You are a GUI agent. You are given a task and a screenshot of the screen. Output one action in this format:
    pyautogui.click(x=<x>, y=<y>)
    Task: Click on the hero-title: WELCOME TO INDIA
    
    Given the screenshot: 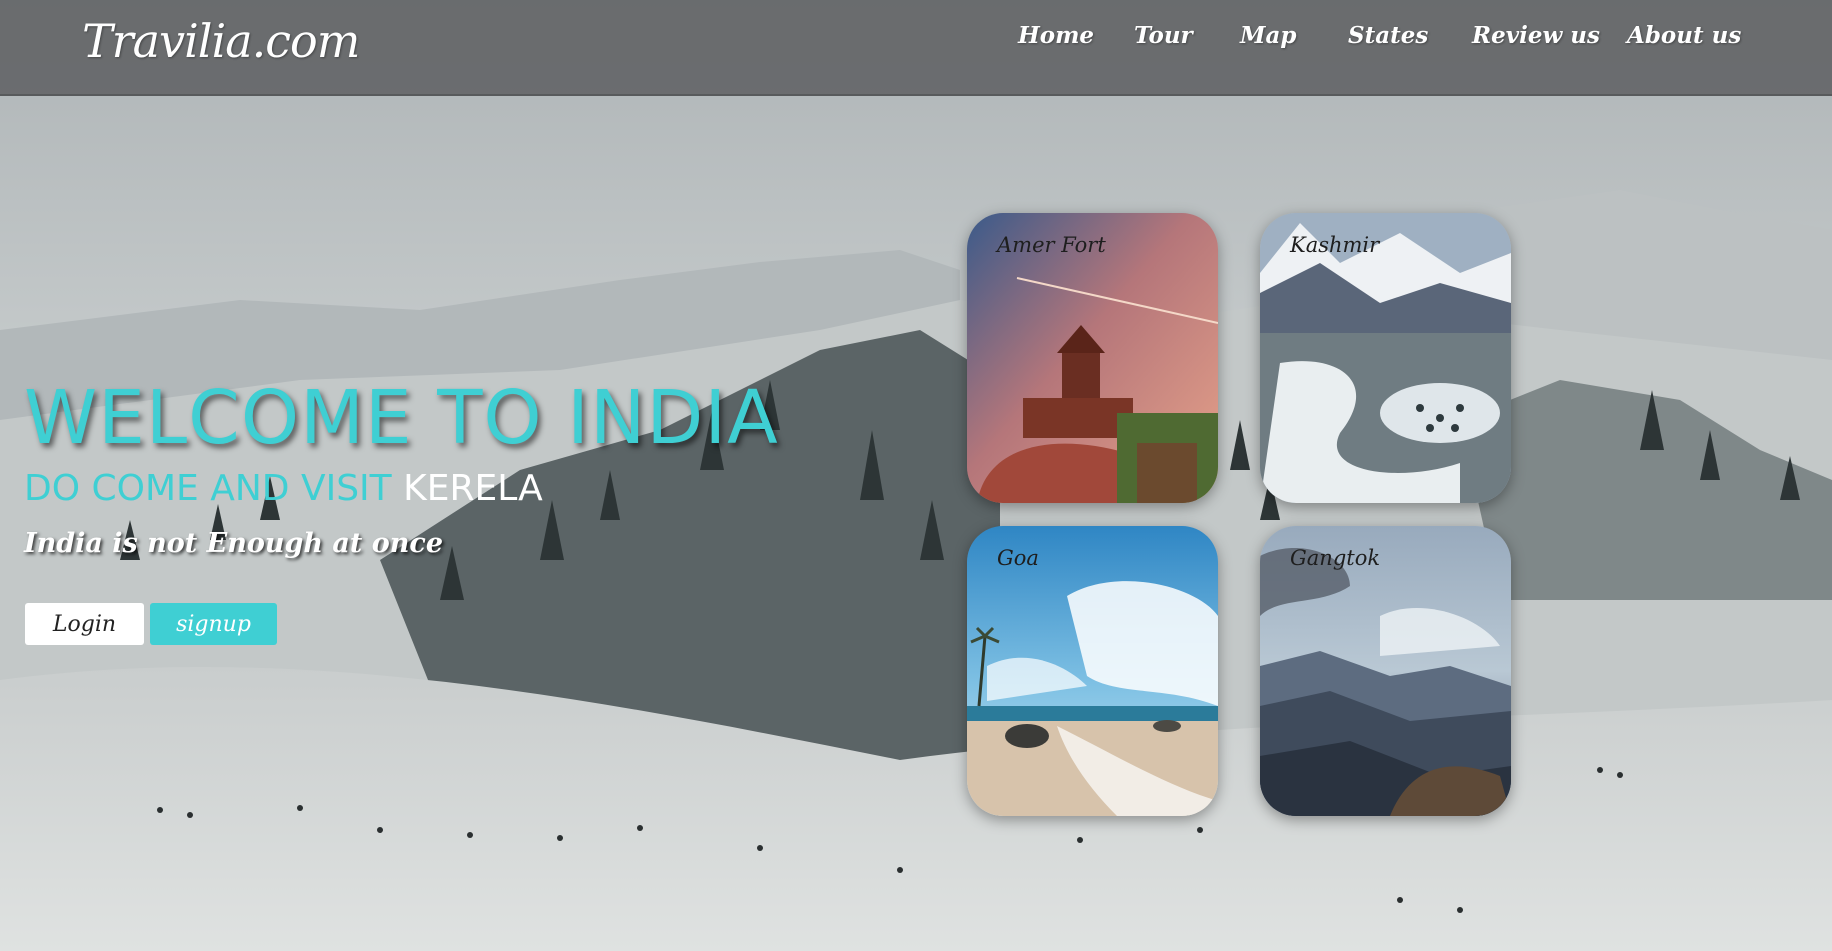 What is the action you would take?
    pyautogui.click(x=401, y=418)
    